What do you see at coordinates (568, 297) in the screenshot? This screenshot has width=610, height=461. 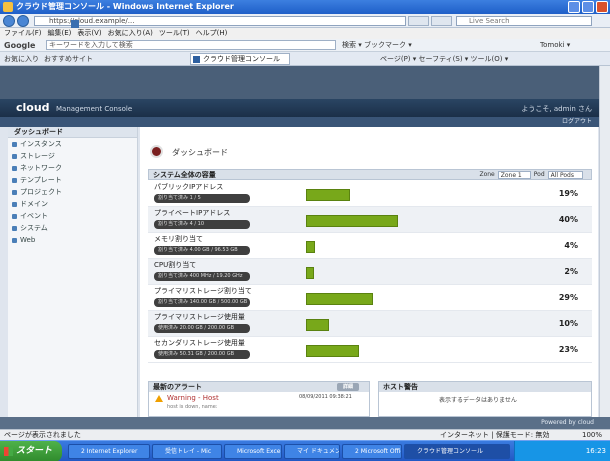 I see `capacity-percent: 29%` at bounding box center [568, 297].